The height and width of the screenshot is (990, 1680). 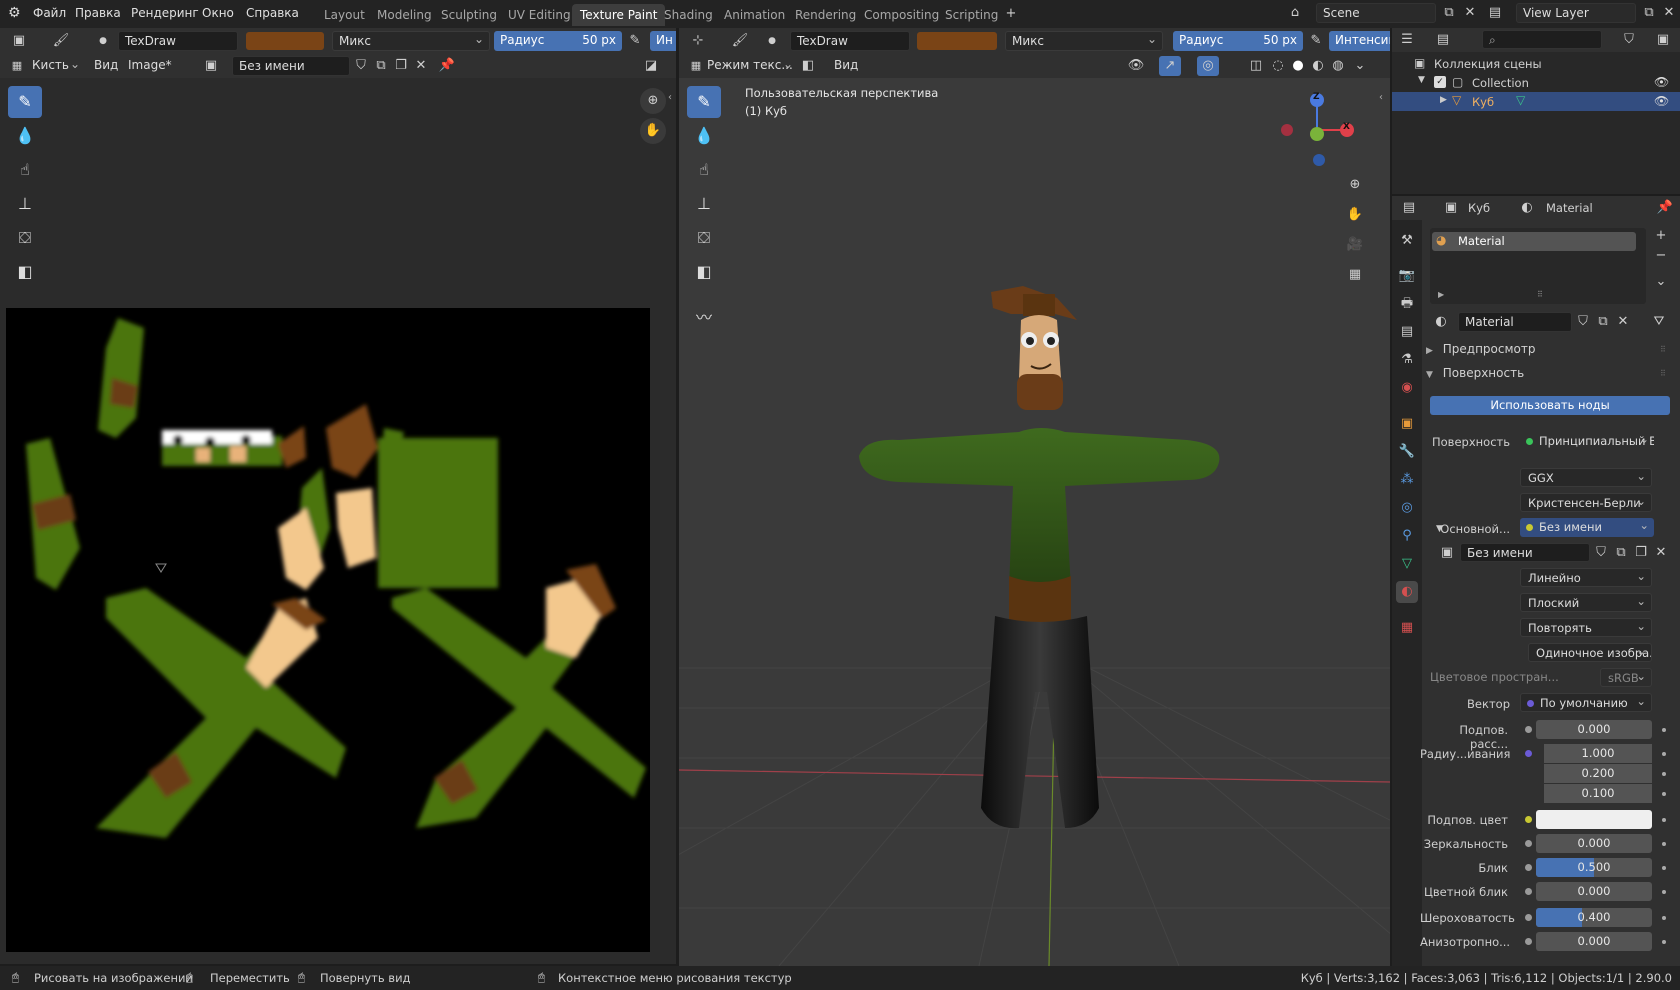 What do you see at coordinates (25, 272) in the screenshot?
I see `mask-tool-icon: ◧` at bounding box center [25, 272].